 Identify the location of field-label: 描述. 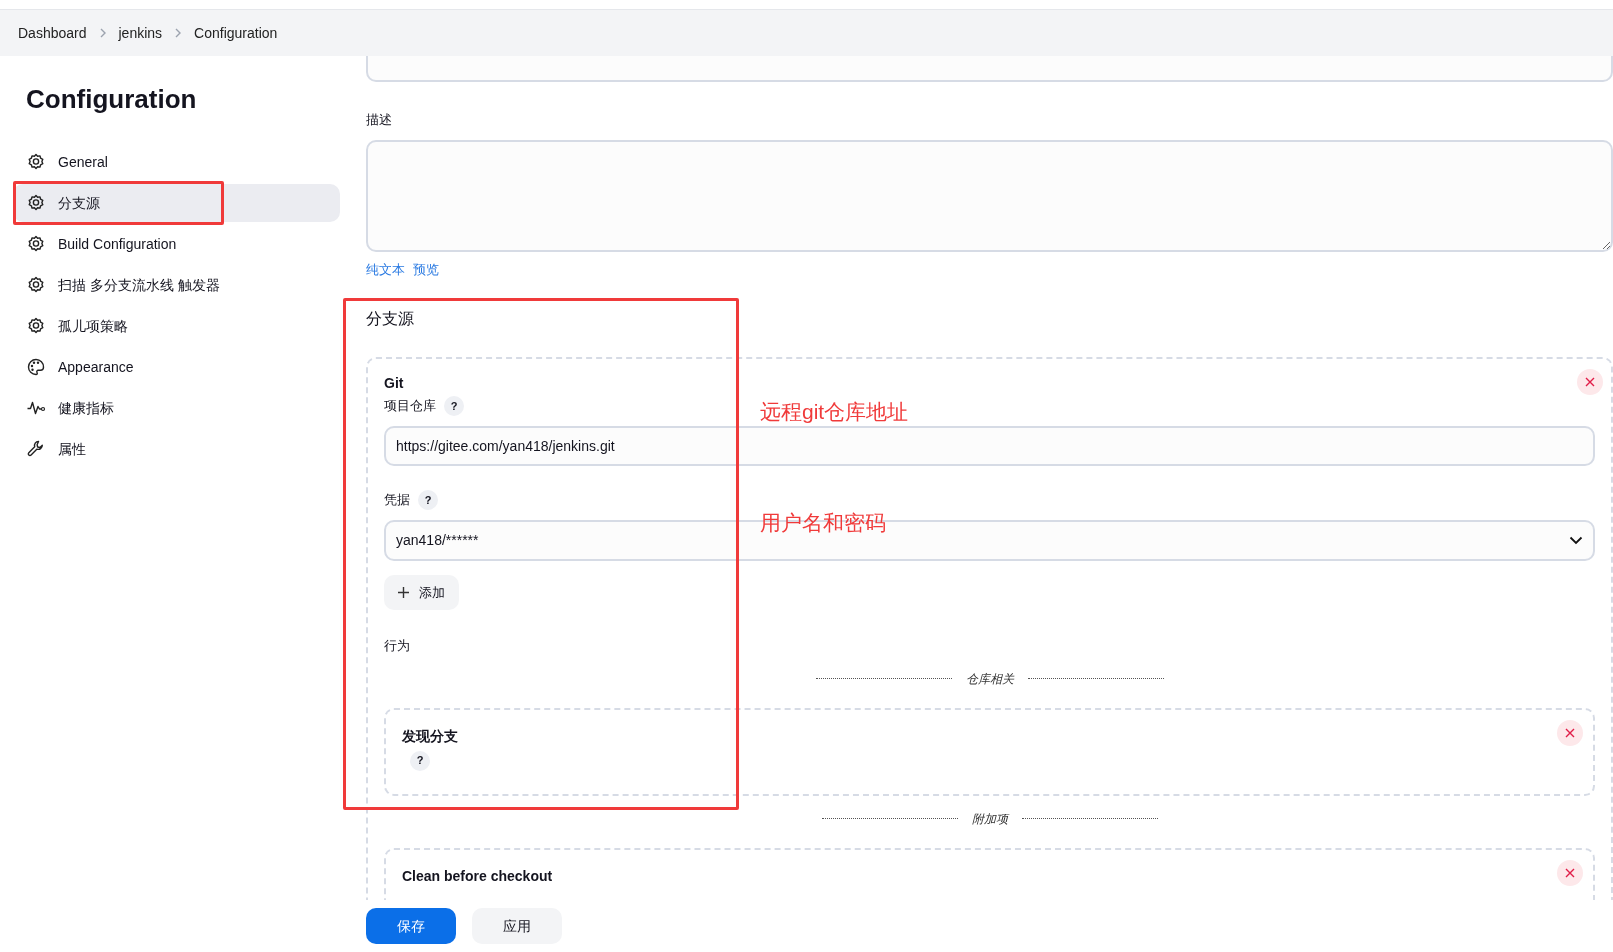
(379, 120).